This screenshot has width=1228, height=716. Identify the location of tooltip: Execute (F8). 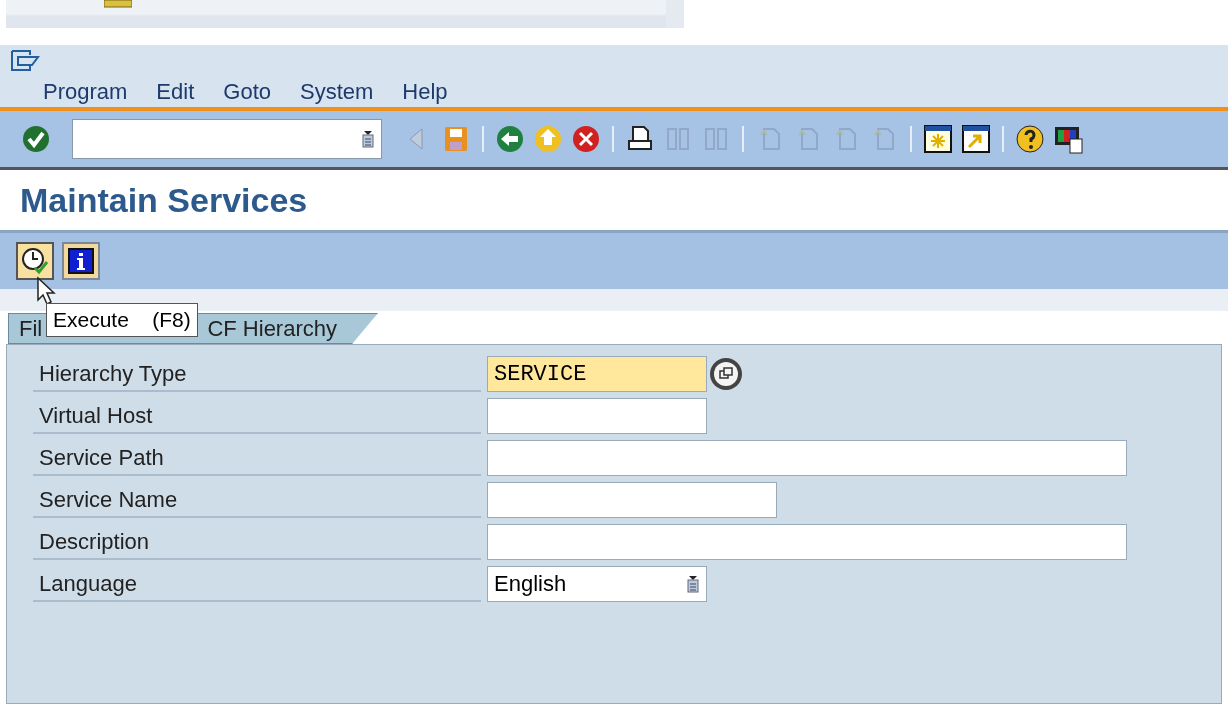
(122, 320).